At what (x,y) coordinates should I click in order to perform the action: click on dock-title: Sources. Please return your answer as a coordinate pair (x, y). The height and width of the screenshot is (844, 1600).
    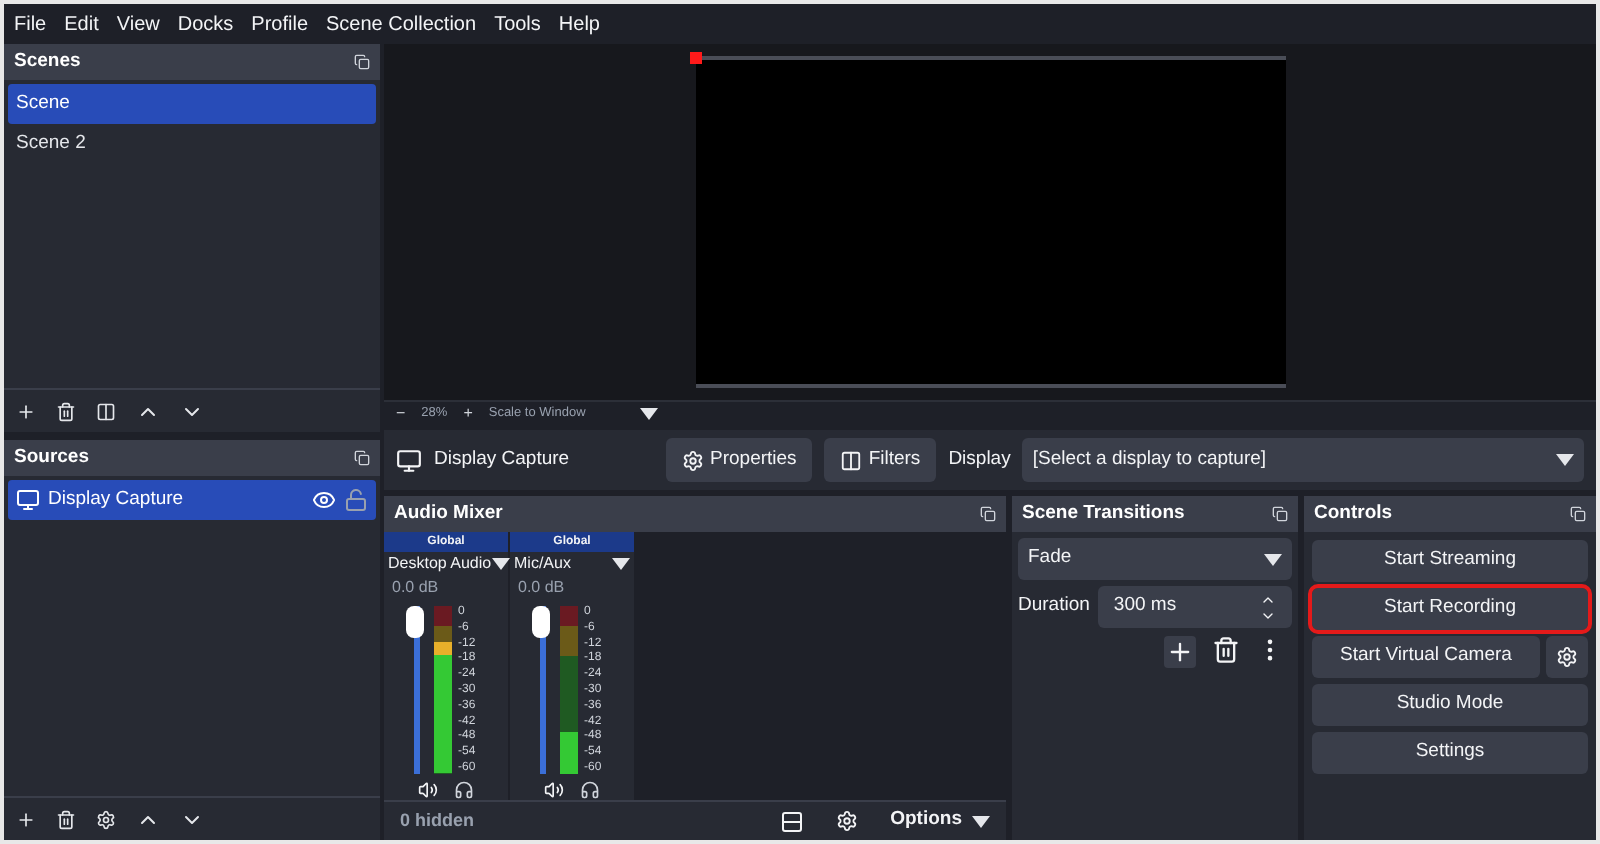
    Looking at the image, I should click on (51, 457).